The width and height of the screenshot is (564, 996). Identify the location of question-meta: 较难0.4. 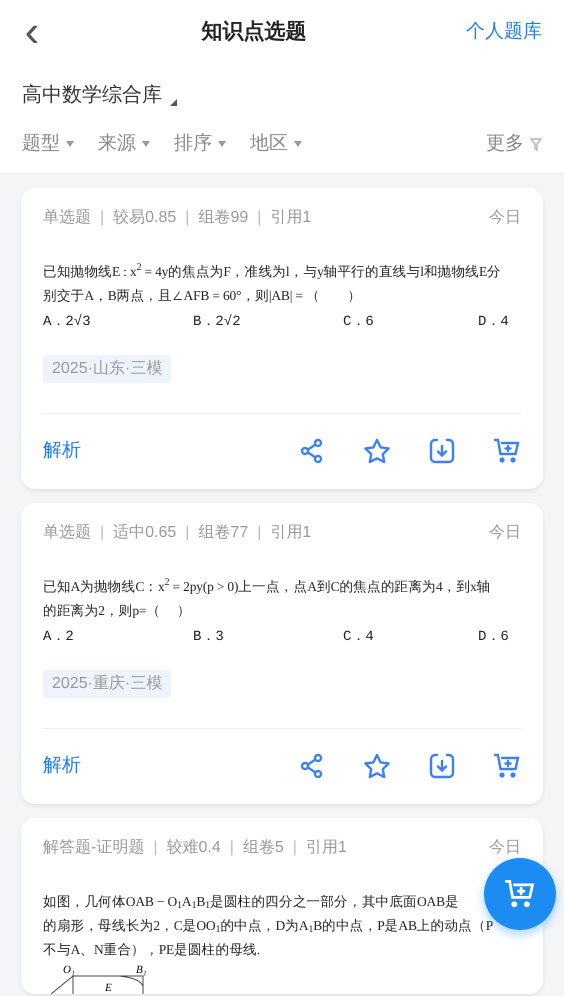
(193, 847).